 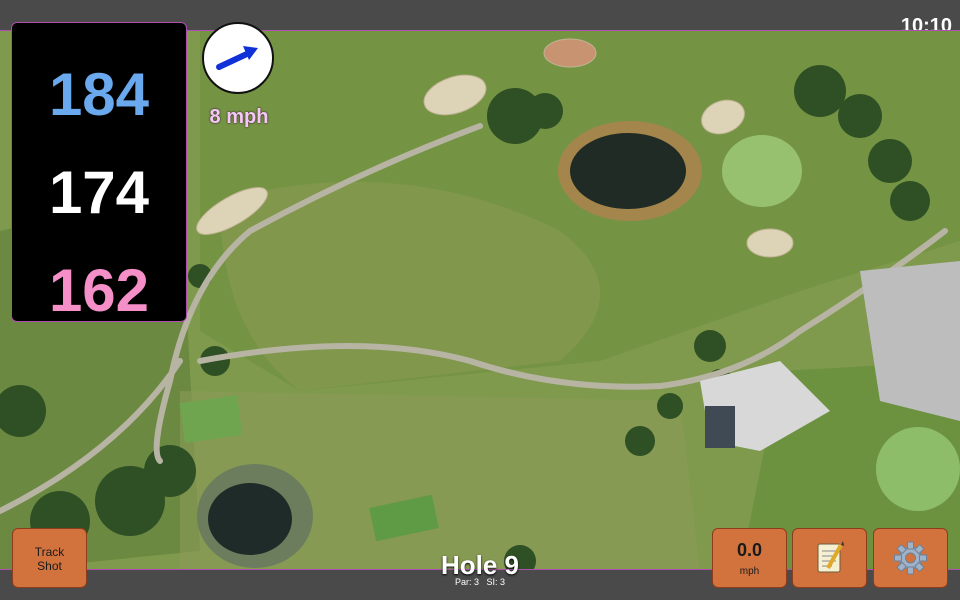 What do you see at coordinates (99, 192) in the screenshot?
I see `middle-distance: 174` at bounding box center [99, 192].